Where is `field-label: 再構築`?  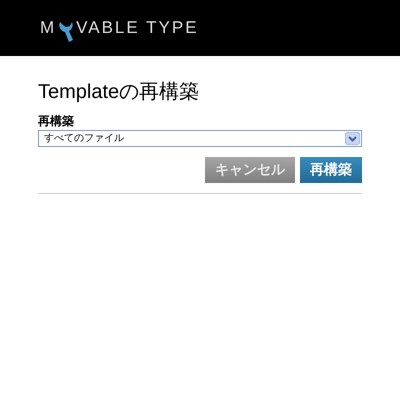
field-label: 再構築 is located at coordinates (56, 121).